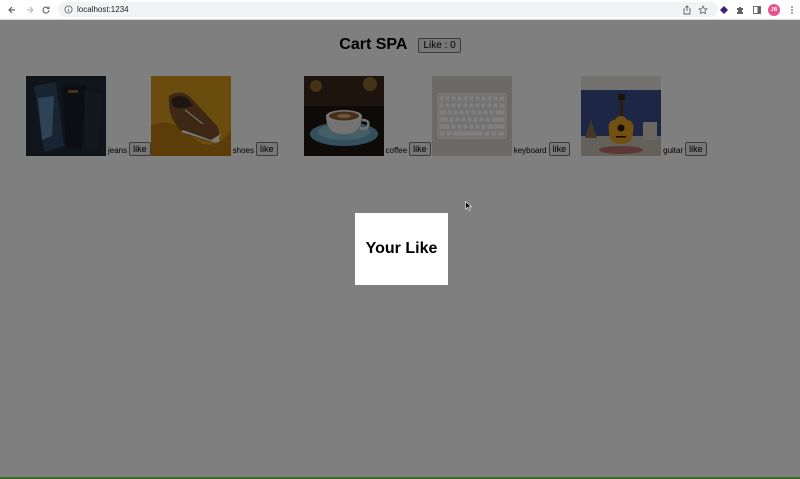 This screenshot has height=479, width=800. I want to click on url-text: localhost:1234, so click(103, 9).